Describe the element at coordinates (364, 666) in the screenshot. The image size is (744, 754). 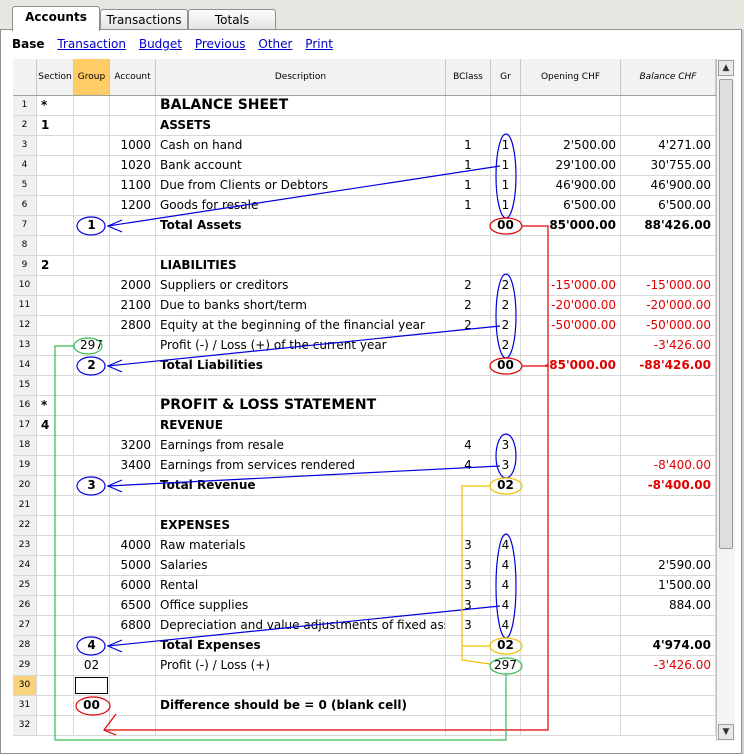
I see `table-row: 29 02 Profit (-) / Loss (+) 297 -3'426.00` at that location.